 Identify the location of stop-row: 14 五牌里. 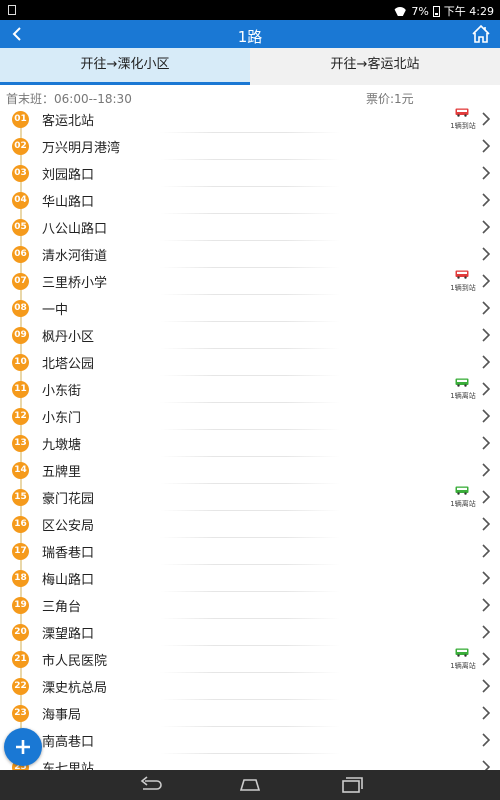
(250, 470).